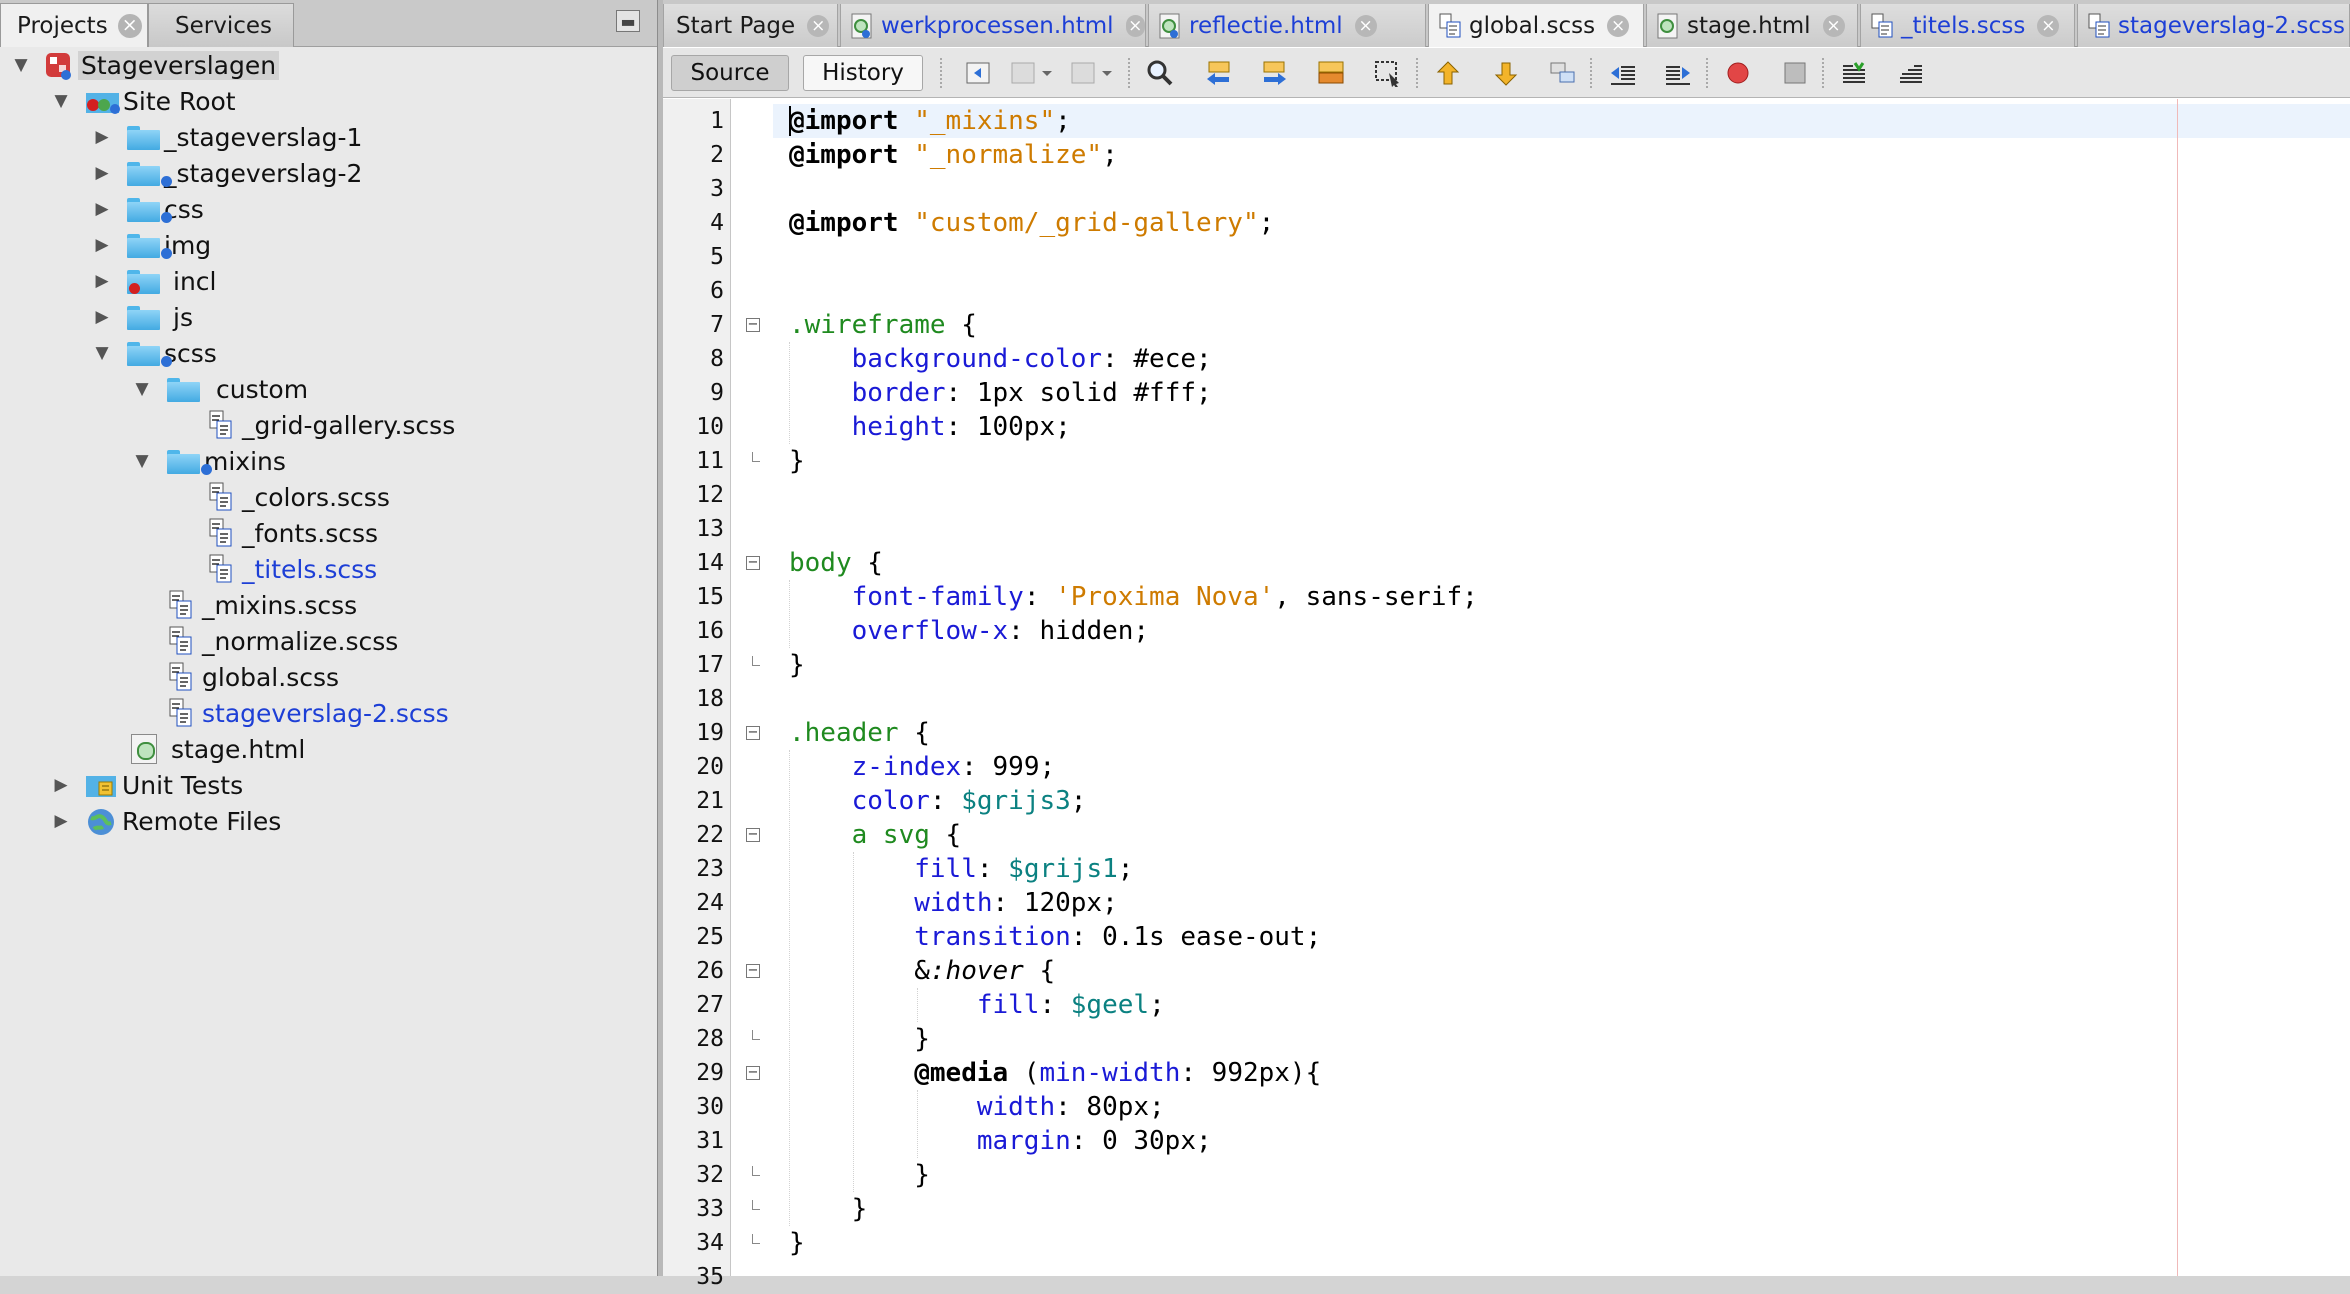 This screenshot has height=1294, width=2350. I want to click on tree-node-folder: _stageverslag-1, so click(244, 137).